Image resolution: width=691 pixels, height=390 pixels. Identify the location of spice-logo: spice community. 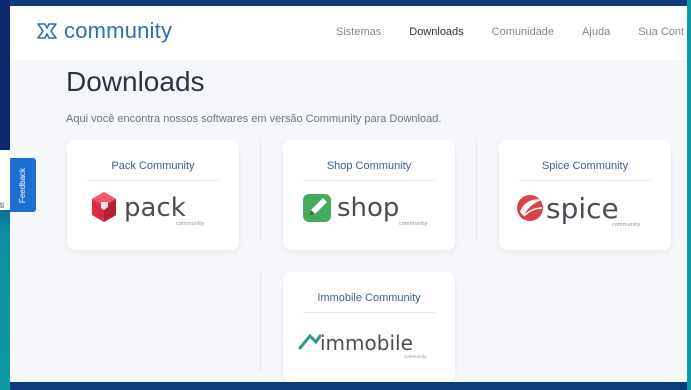
(585, 210).